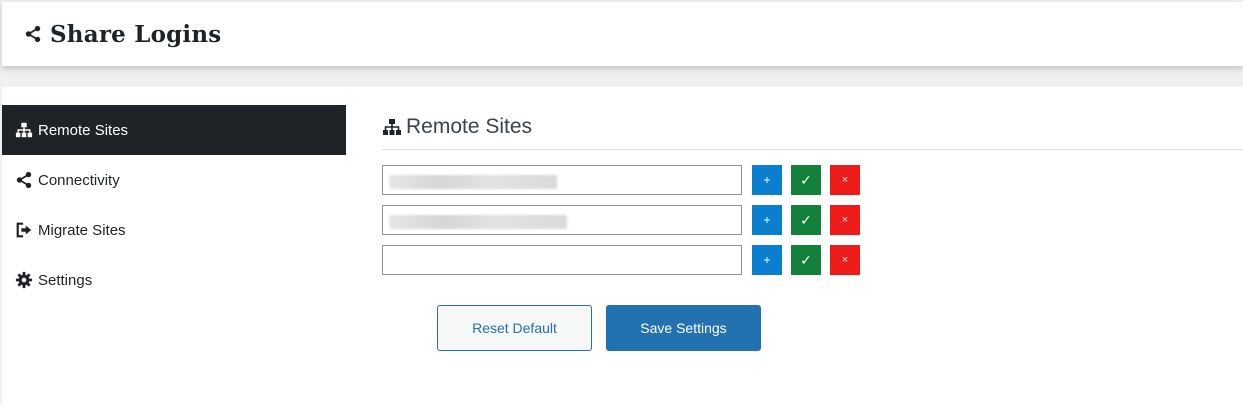 The image size is (1243, 404). Describe the element at coordinates (79, 180) in the screenshot. I see `sidebar-item-label: Connectivity` at that location.